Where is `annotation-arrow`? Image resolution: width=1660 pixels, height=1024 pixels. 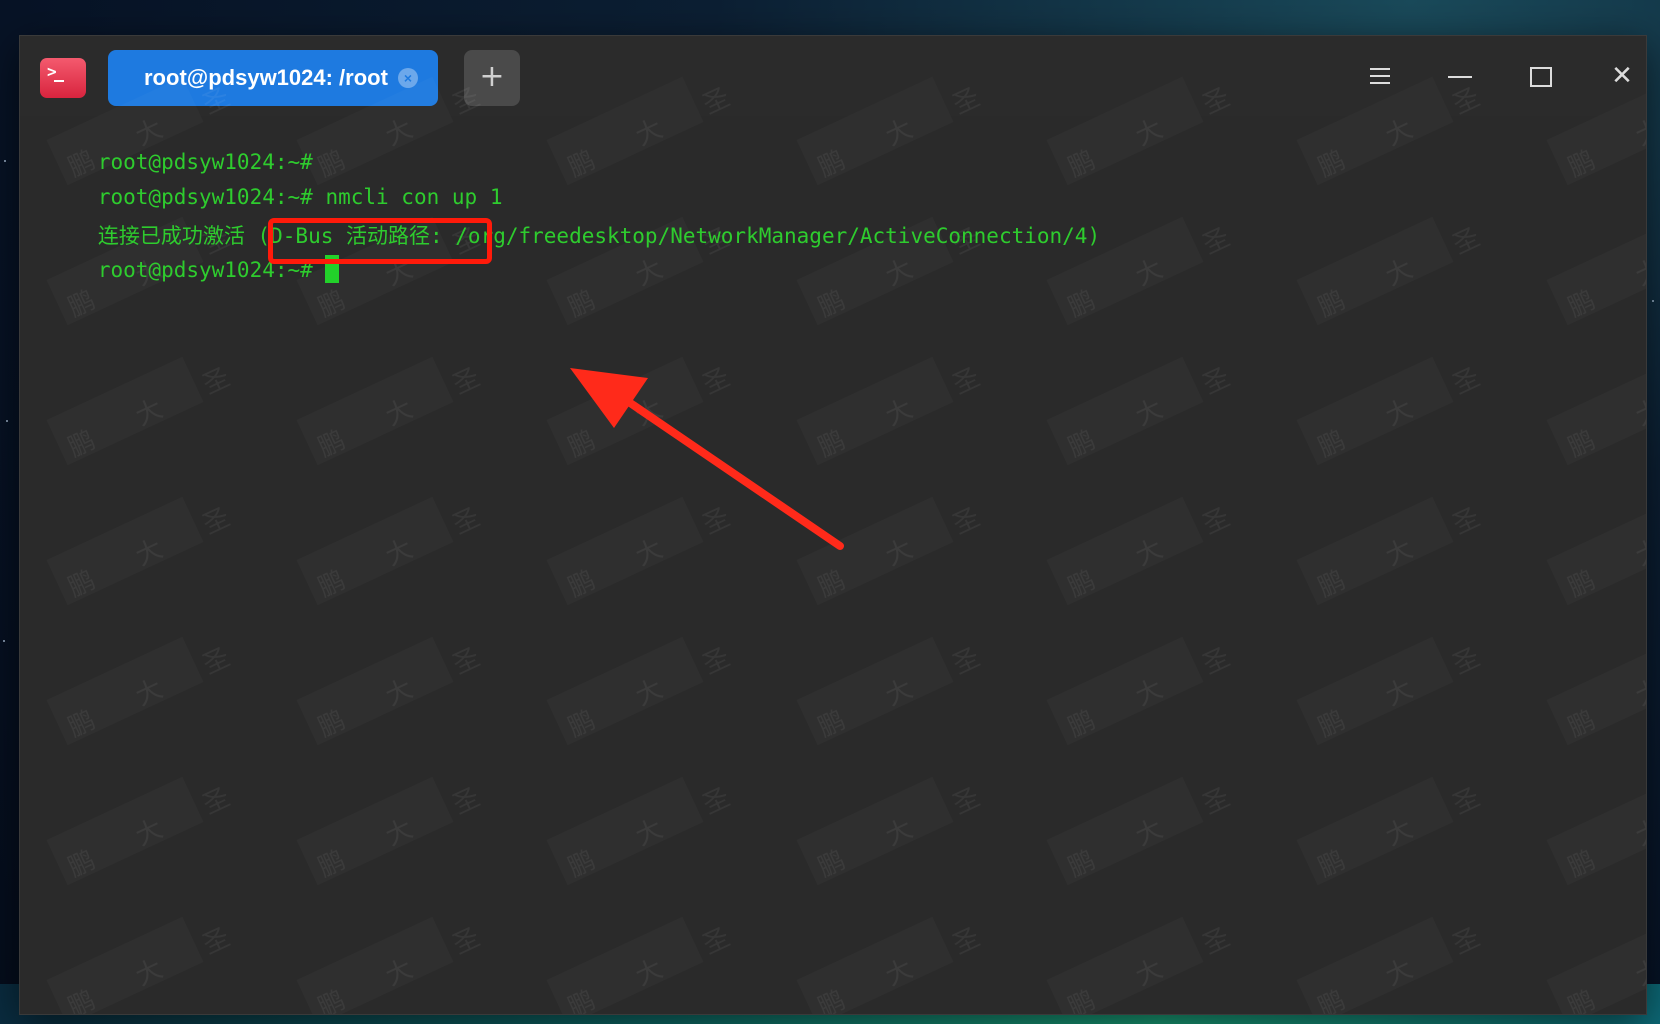 annotation-arrow is located at coordinates (707, 459).